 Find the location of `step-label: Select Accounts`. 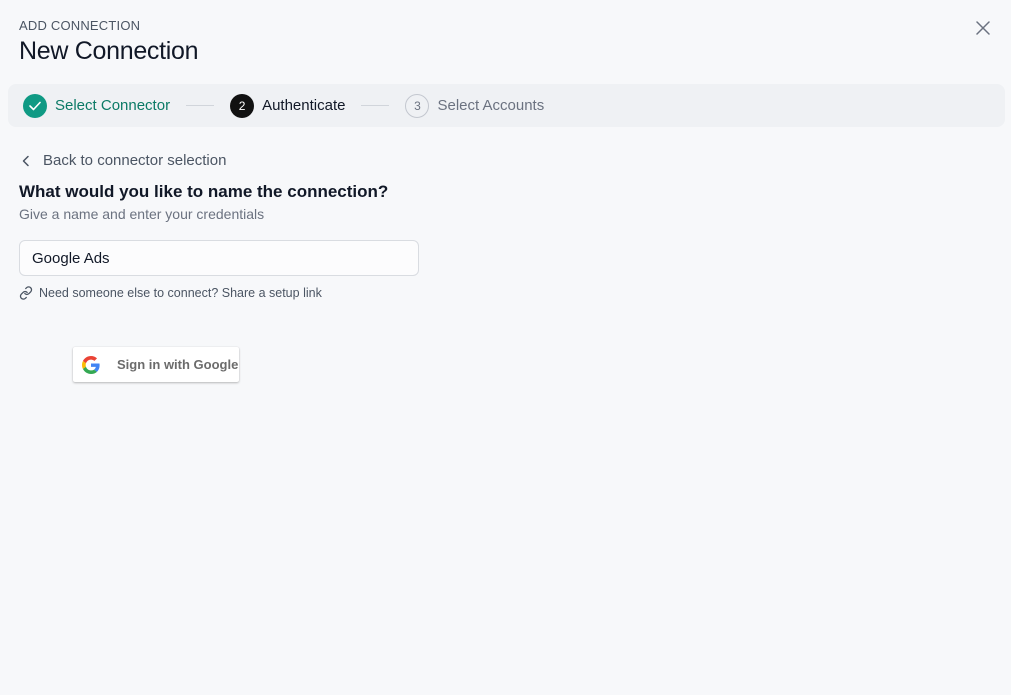

step-label: Select Accounts is located at coordinates (491, 105).